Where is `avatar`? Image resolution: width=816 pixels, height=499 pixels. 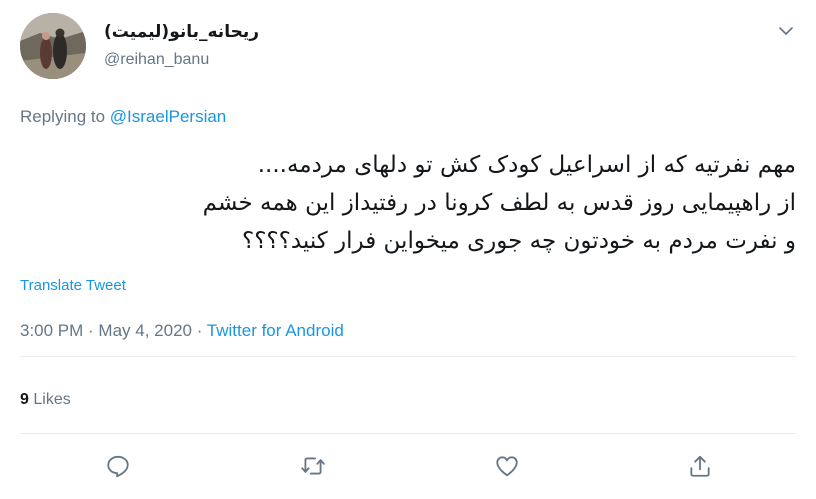
avatar is located at coordinates (53, 46).